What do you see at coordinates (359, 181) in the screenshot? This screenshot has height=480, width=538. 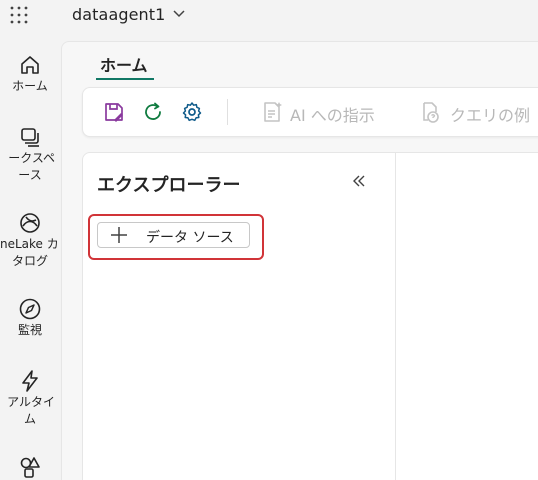 I see `collapse-pane-icon` at bounding box center [359, 181].